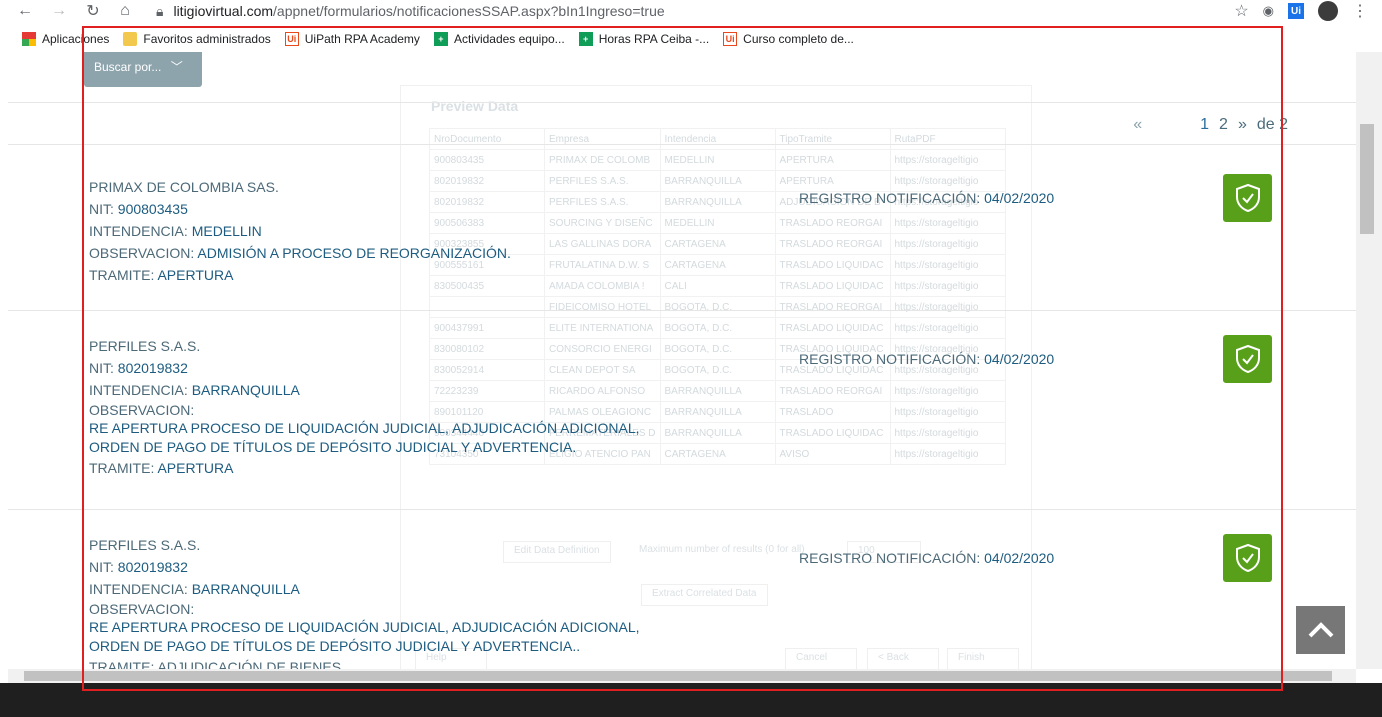 The image size is (1382, 717). Describe the element at coordinates (682, 102) in the screenshot. I see `divider` at that location.